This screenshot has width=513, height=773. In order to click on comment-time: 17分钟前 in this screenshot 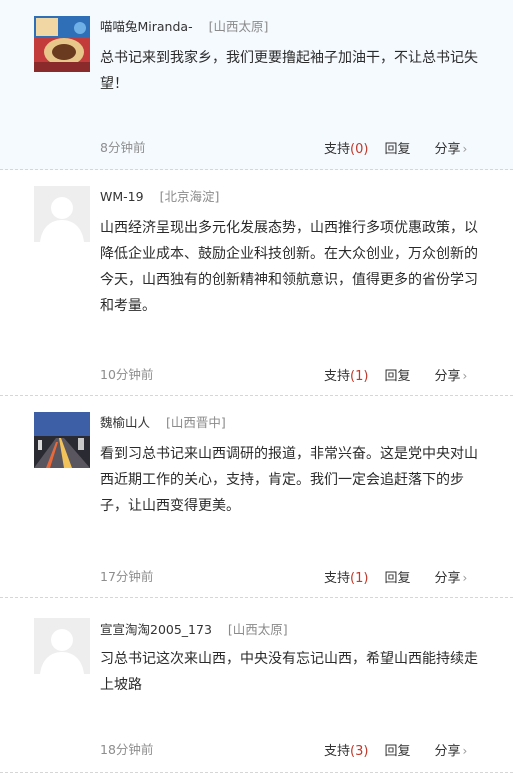, I will do `click(127, 576)`.